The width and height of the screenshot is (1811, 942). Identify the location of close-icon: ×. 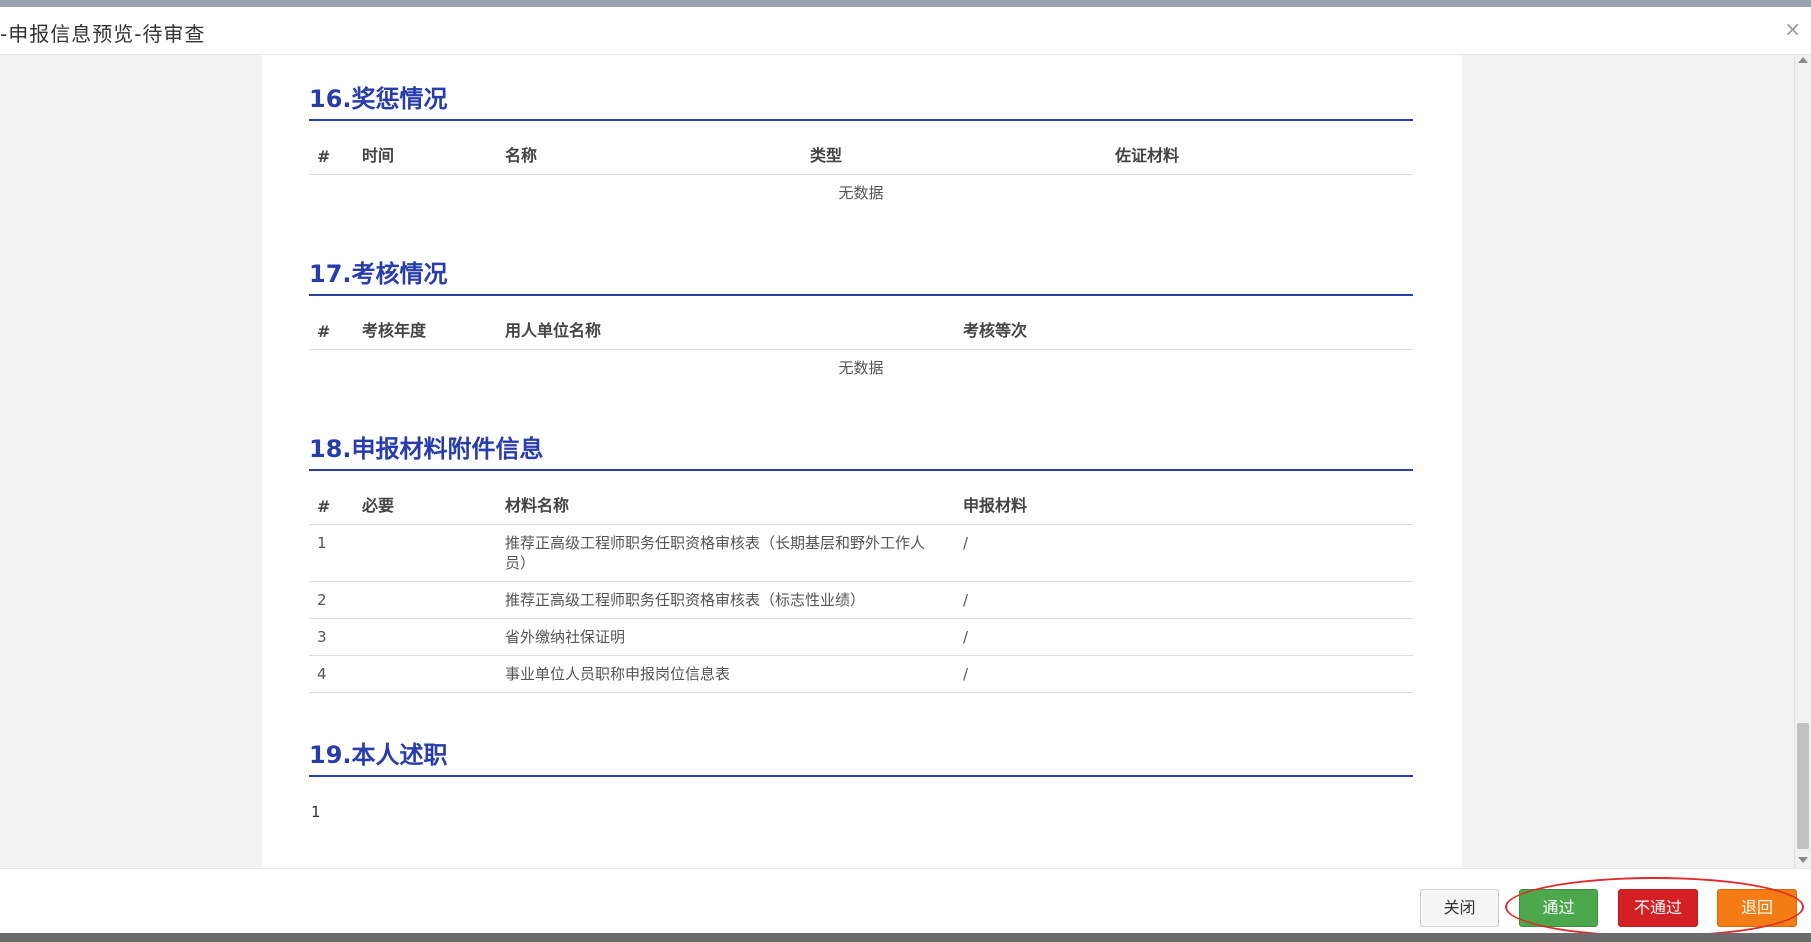
(1792, 29).